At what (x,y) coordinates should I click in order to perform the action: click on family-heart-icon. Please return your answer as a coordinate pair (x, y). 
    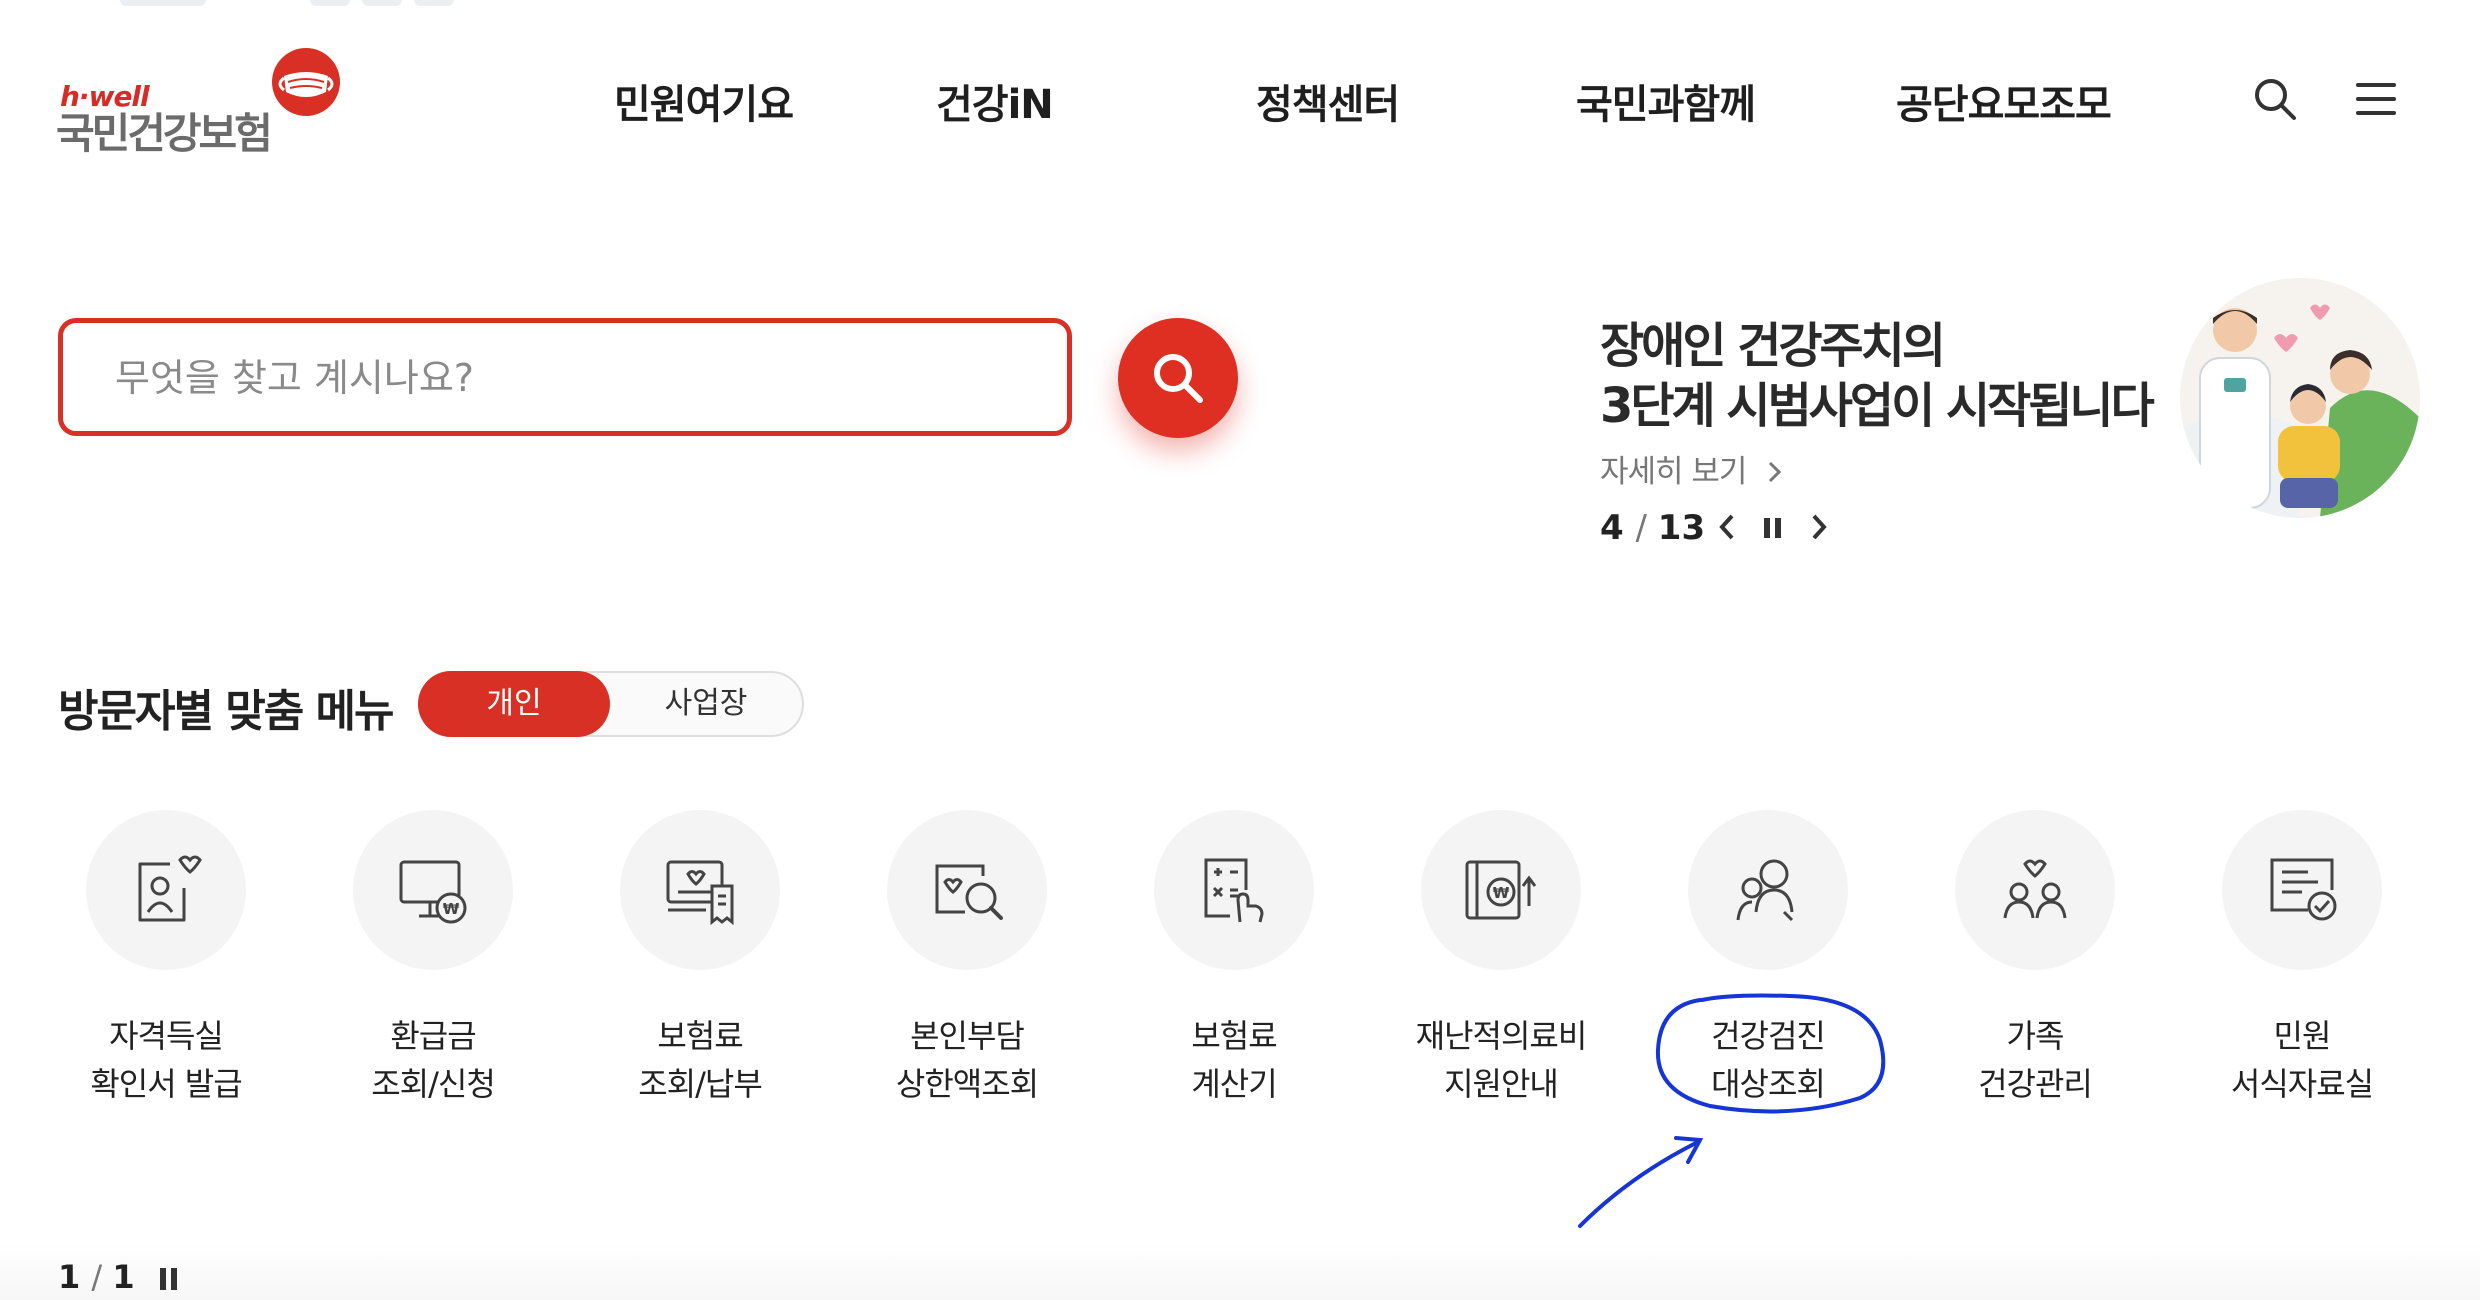
    Looking at the image, I should click on (2035, 889).